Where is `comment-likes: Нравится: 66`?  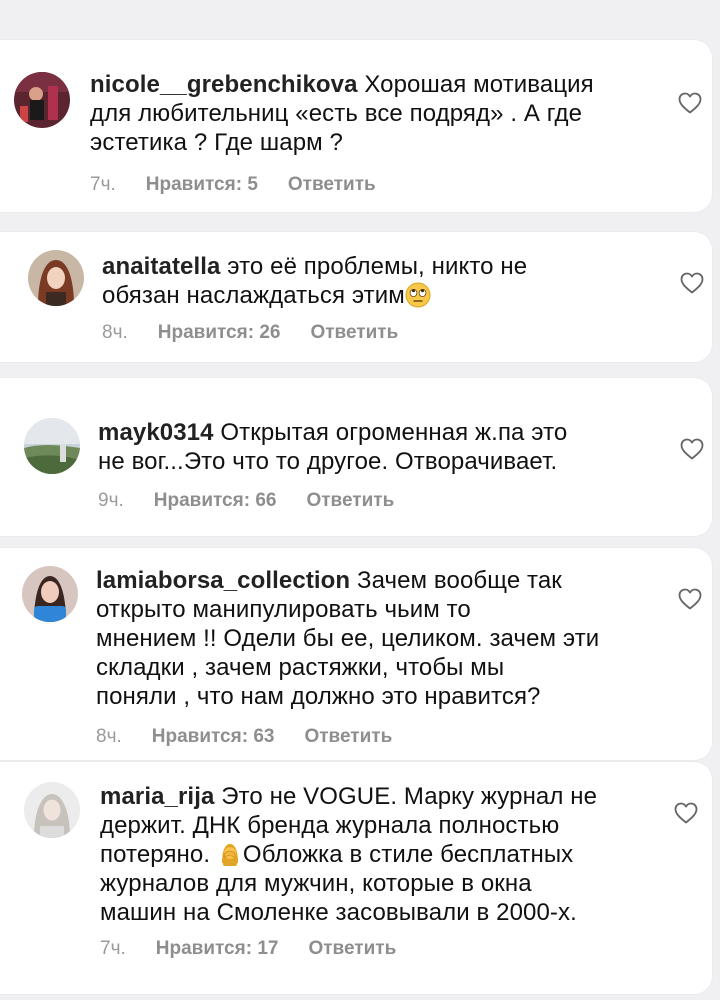 comment-likes: Нравится: 66 is located at coordinates (215, 501).